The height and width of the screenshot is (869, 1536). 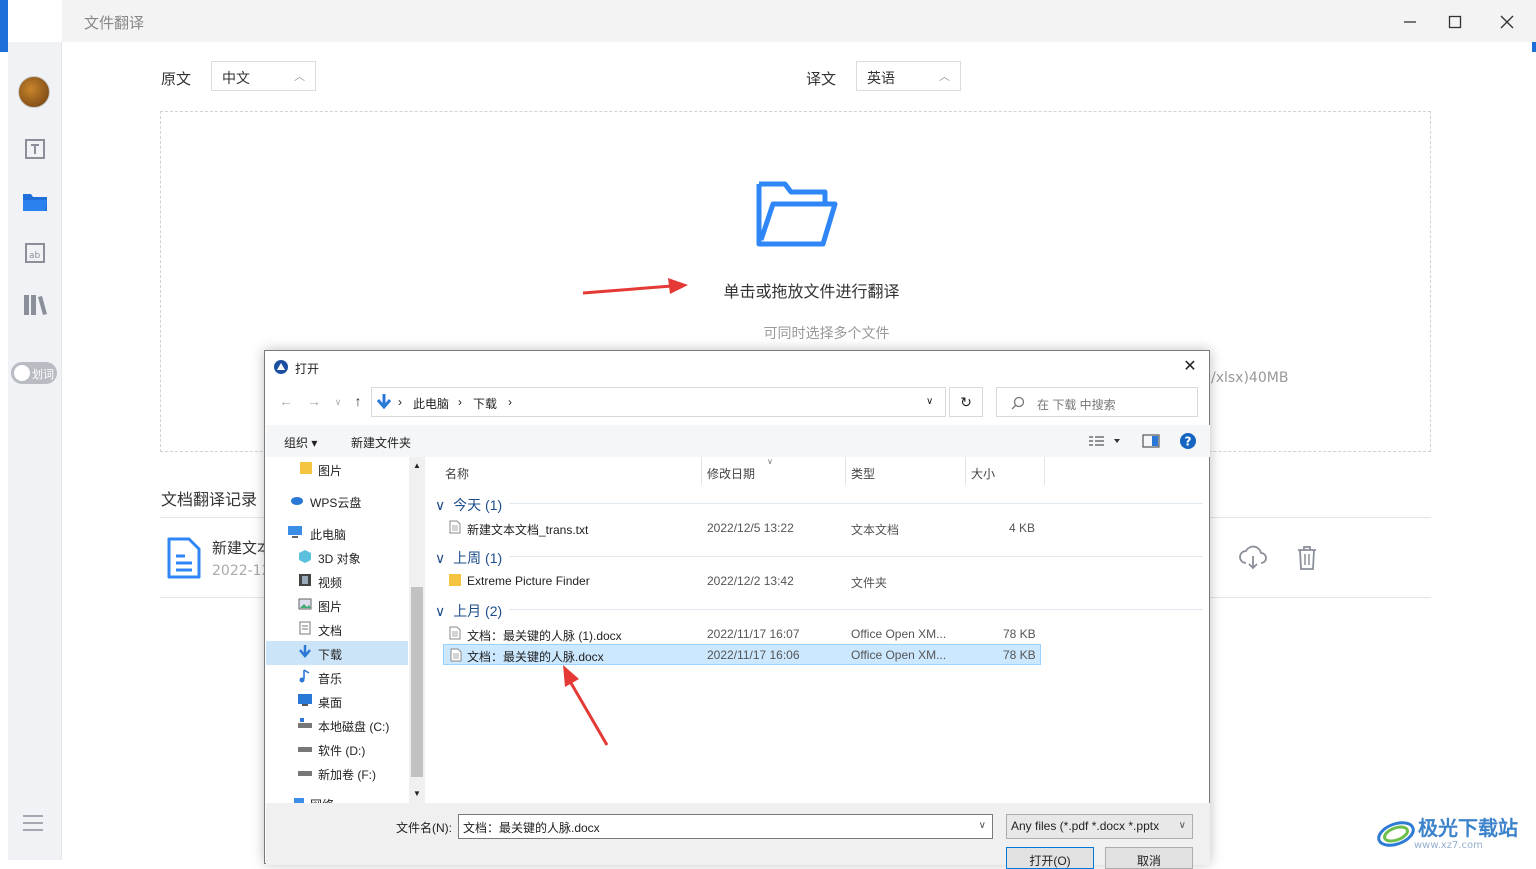 What do you see at coordinates (337, 749) in the screenshot?
I see `nav-item-drive-d: 软件 (D:)` at bounding box center [337, 749].